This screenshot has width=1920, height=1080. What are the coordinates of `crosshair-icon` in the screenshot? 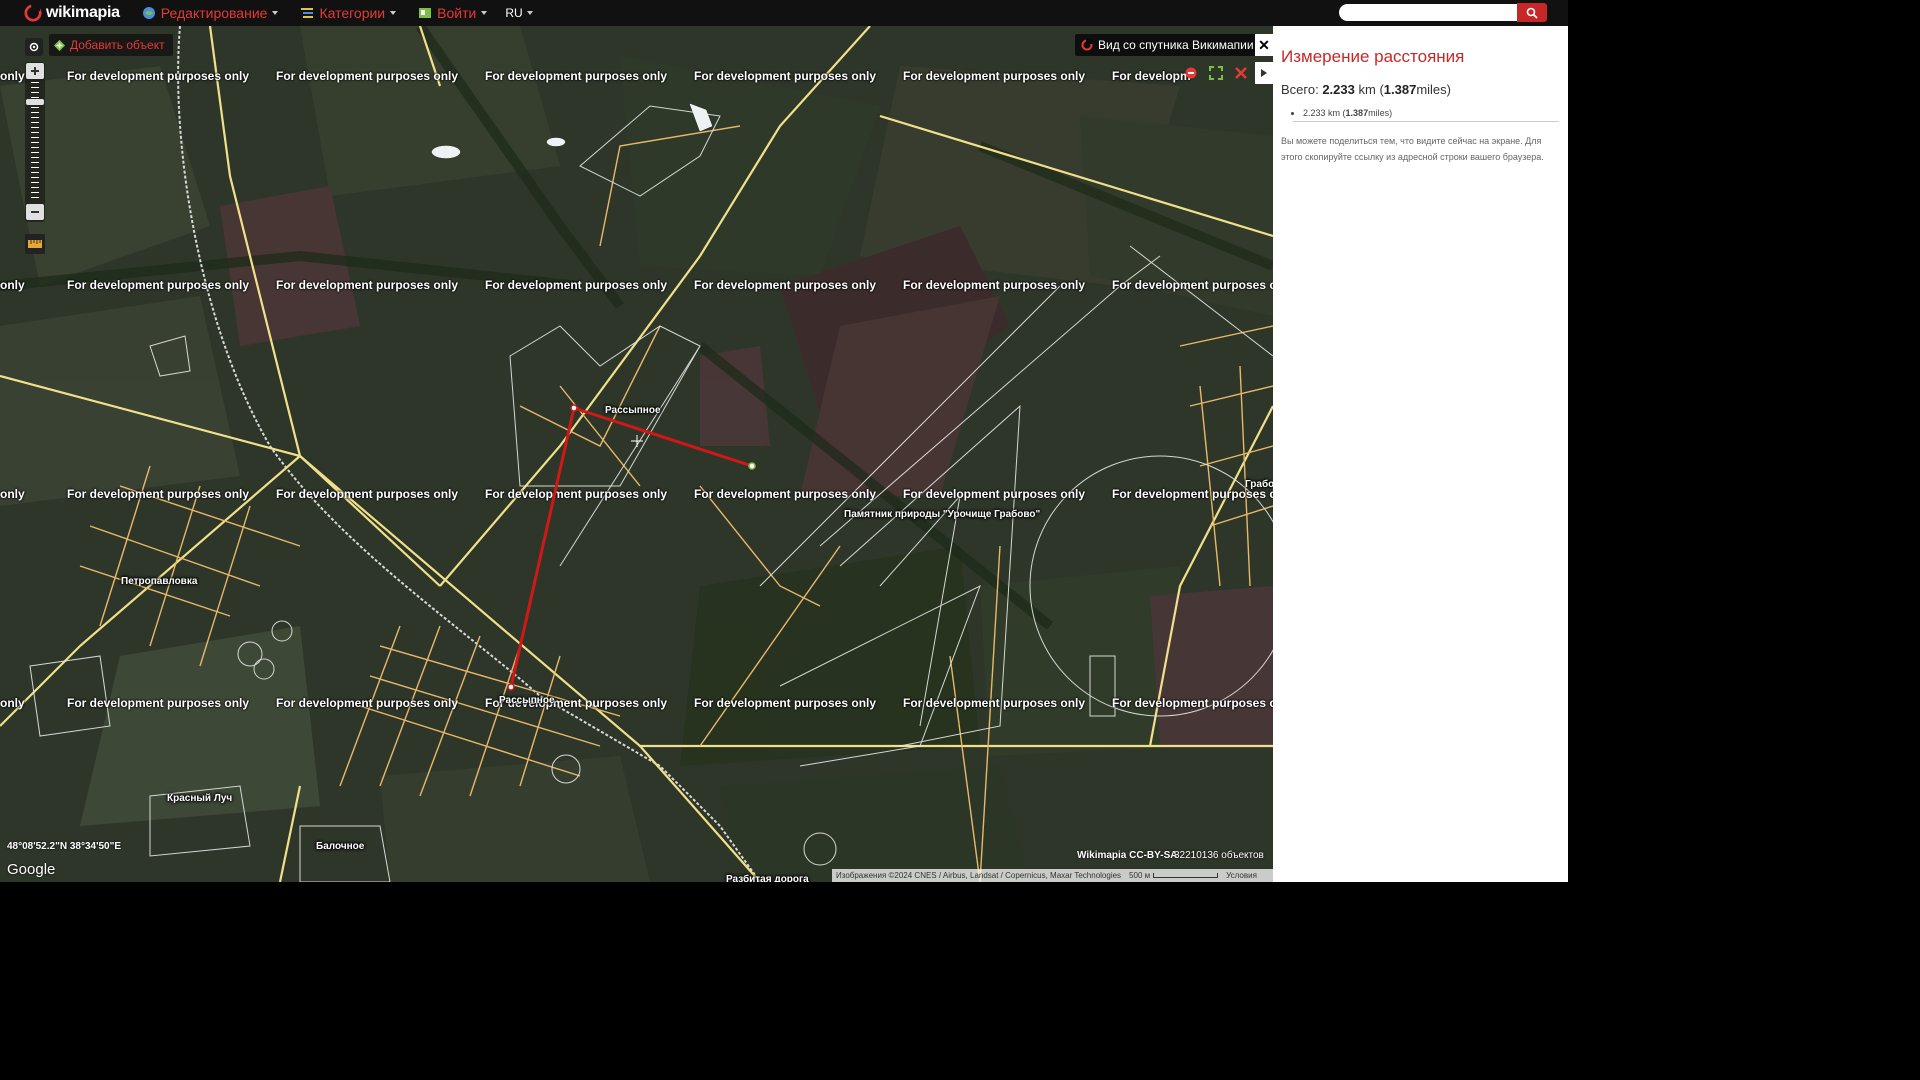 It's located at (637, 441).